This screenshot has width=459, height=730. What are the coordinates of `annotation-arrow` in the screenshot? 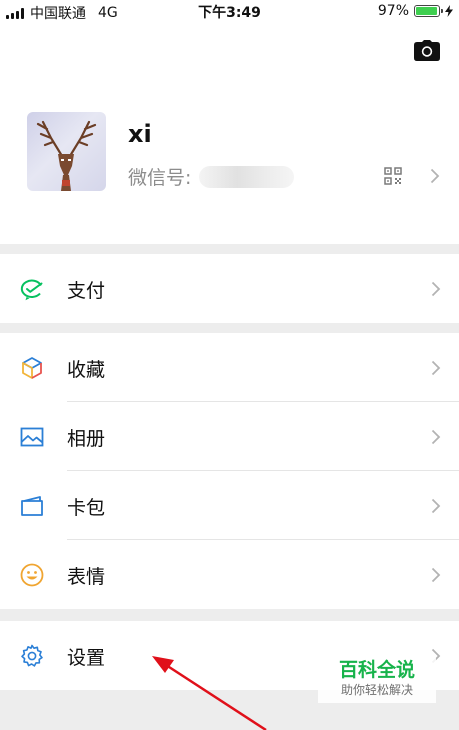 It's located at (209, 693).